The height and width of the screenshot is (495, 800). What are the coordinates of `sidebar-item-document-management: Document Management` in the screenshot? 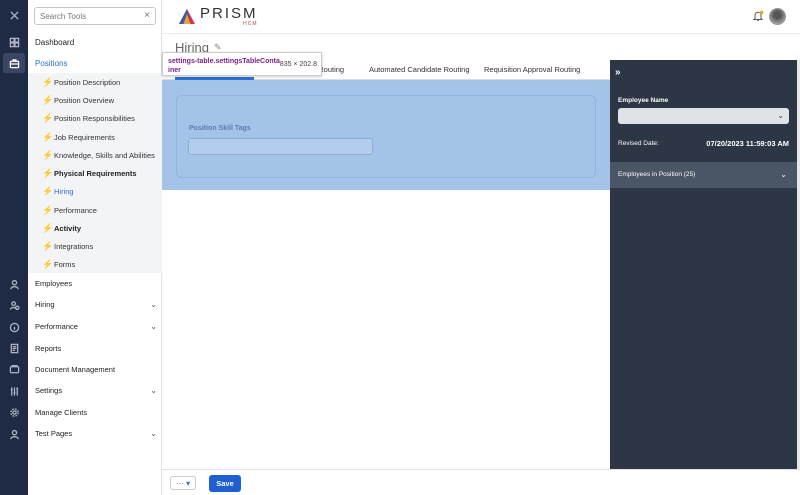 It's located at (96, 369).